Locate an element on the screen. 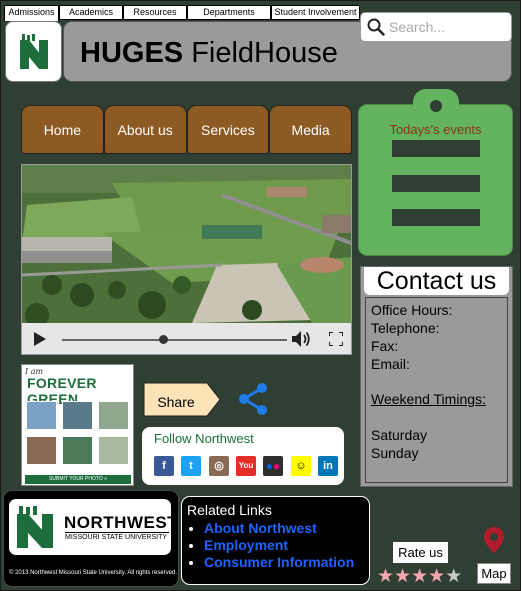 The image size is (522, 591). instagram-icon: ◎ is located at coordinates (219, 466).